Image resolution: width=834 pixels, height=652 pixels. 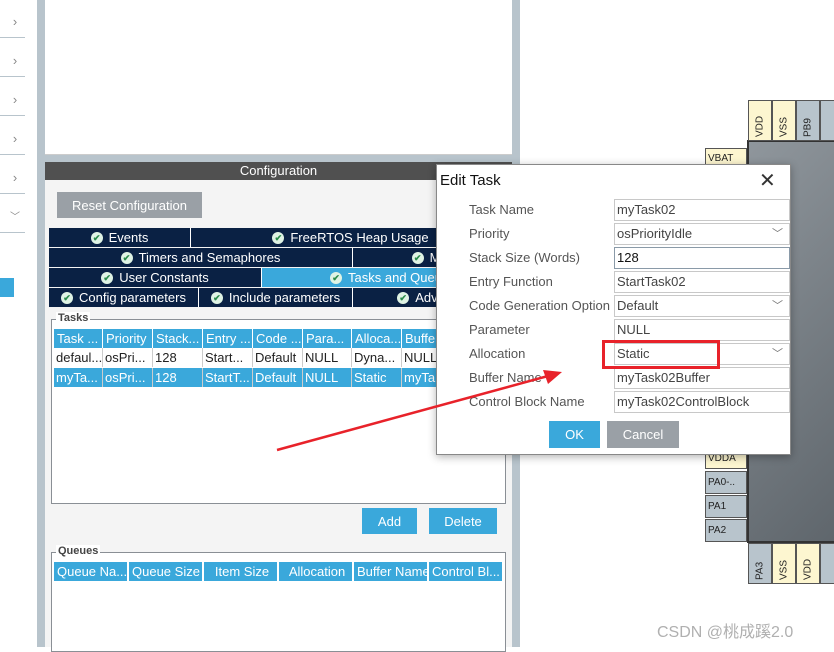 What do you see at coordinates (412, 413) in the screenshot?
I see `arrow-line` at bounding box center [412, 413].